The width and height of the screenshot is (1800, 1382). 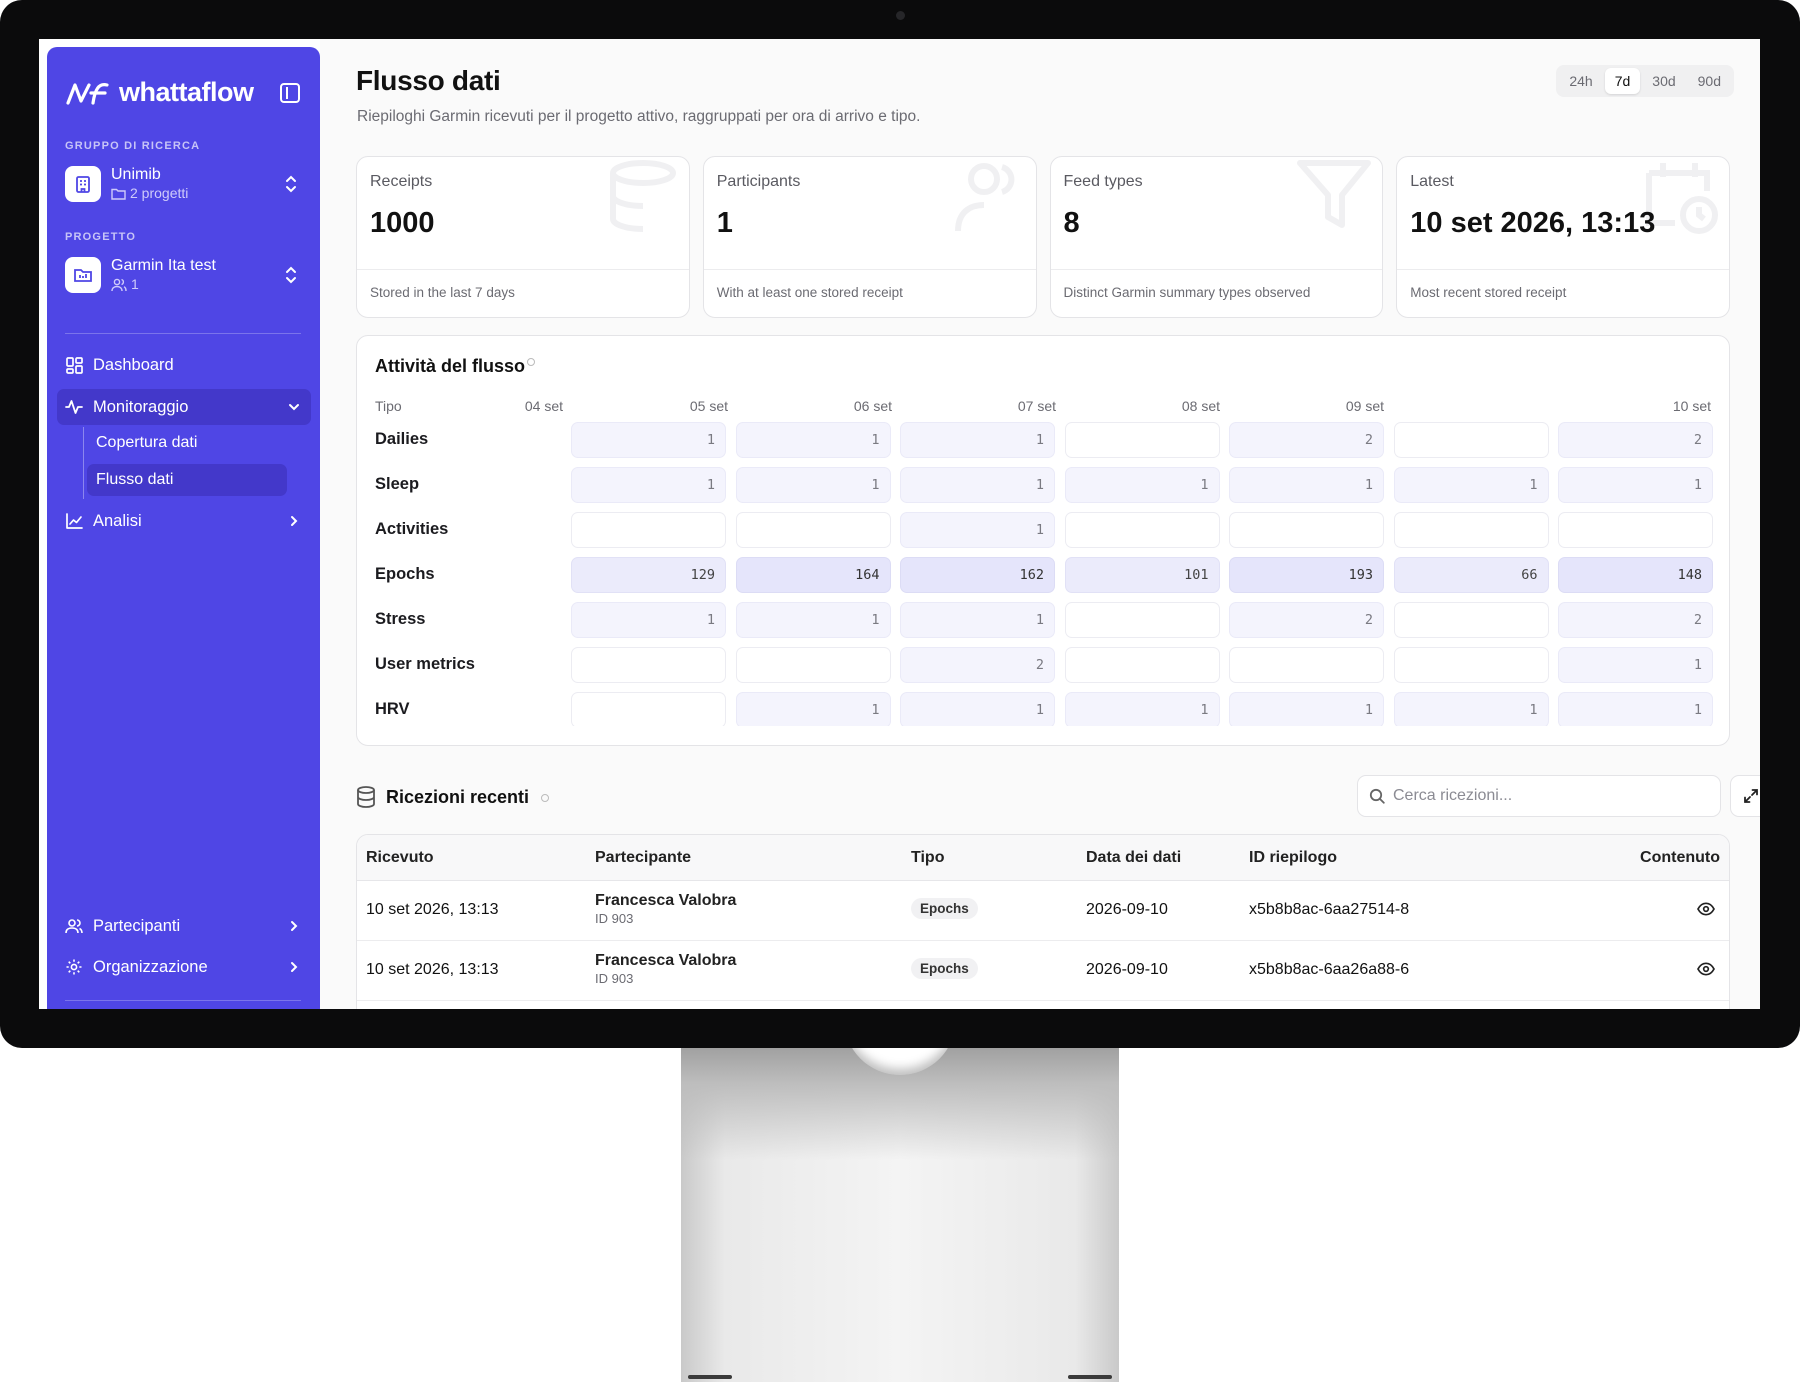 I want to click on users-icon, so click(x=74, y=926).